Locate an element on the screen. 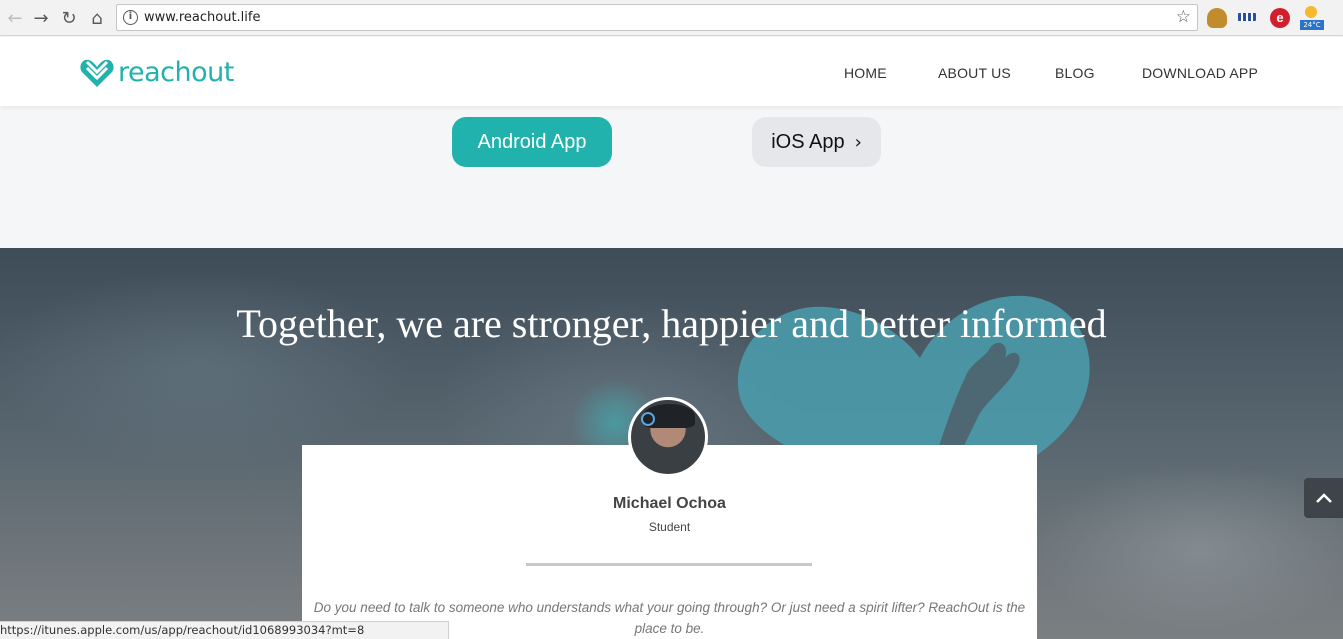  site-header: reachout HOME ABOUT US BLOG DOWNLOAD APP is located at coordinates (671, 71).